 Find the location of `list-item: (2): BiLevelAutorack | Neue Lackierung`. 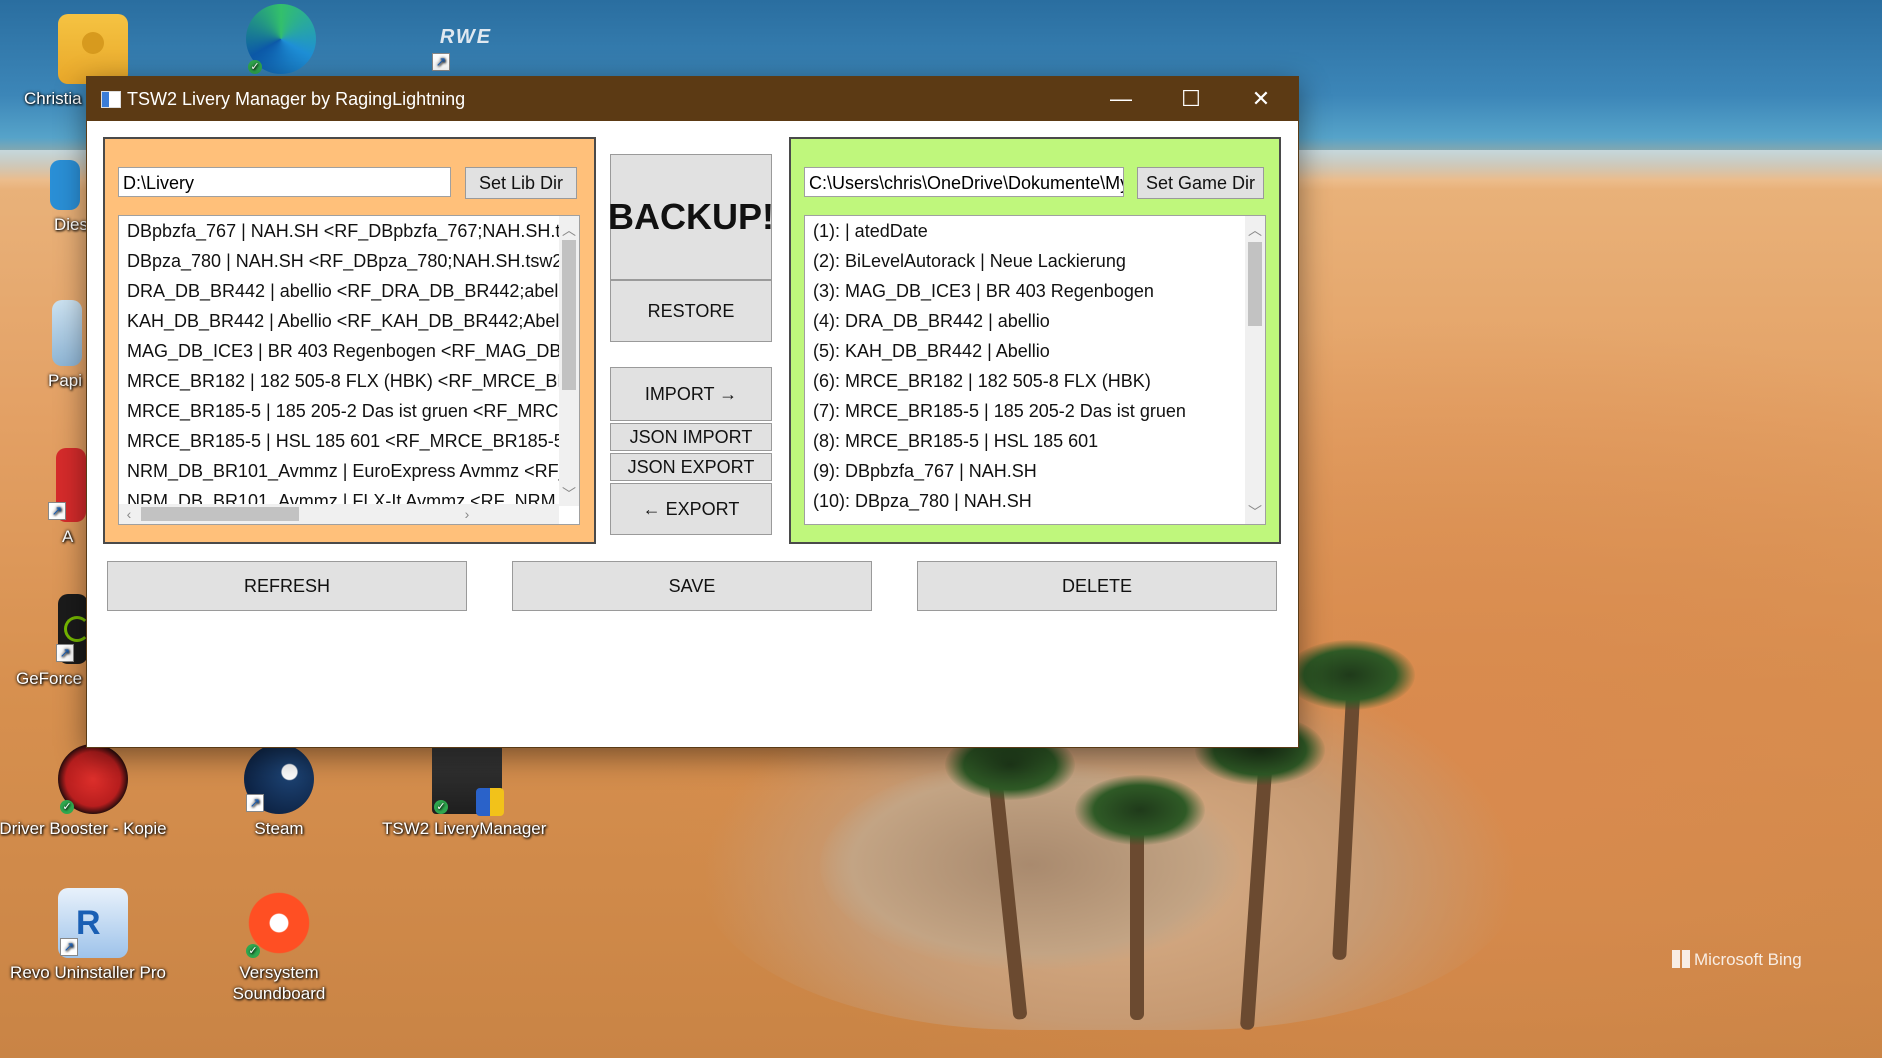

list-item: (2): BiLevelAutorack | Neue Lackierung is located at coordinates (1025, 261).